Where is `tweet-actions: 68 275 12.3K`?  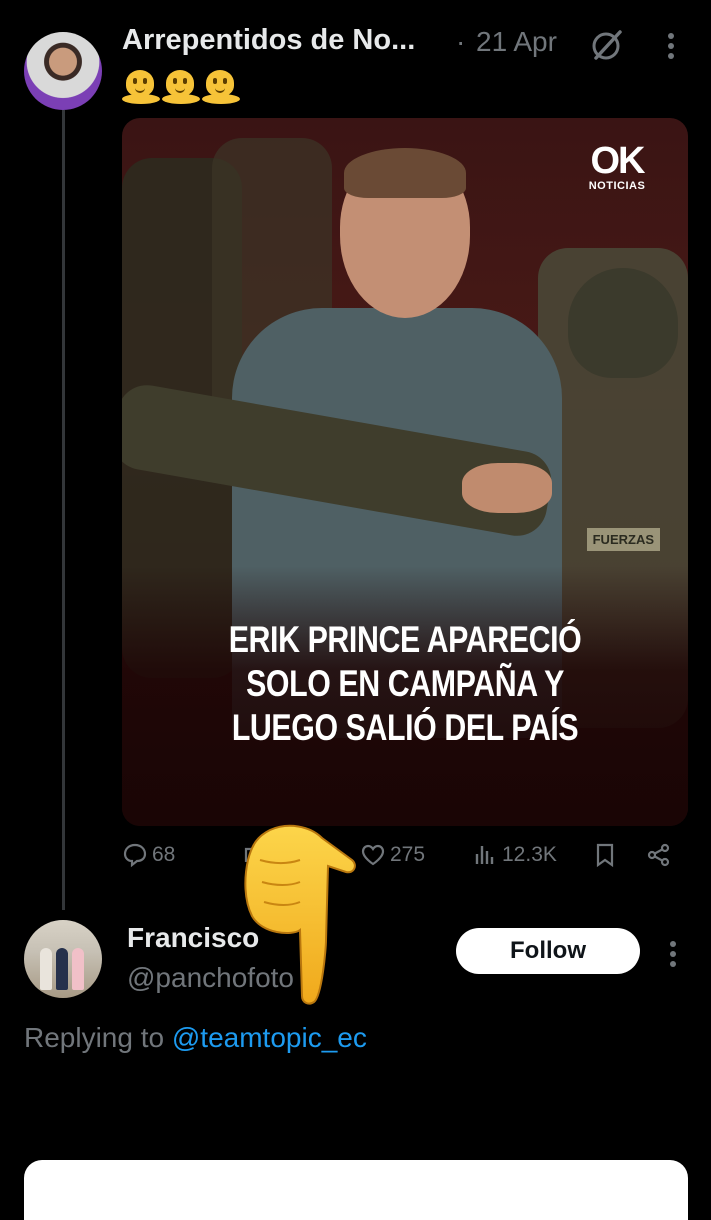
tweet-actions: 68 275 12.3K is located at coordinates (405, 862).